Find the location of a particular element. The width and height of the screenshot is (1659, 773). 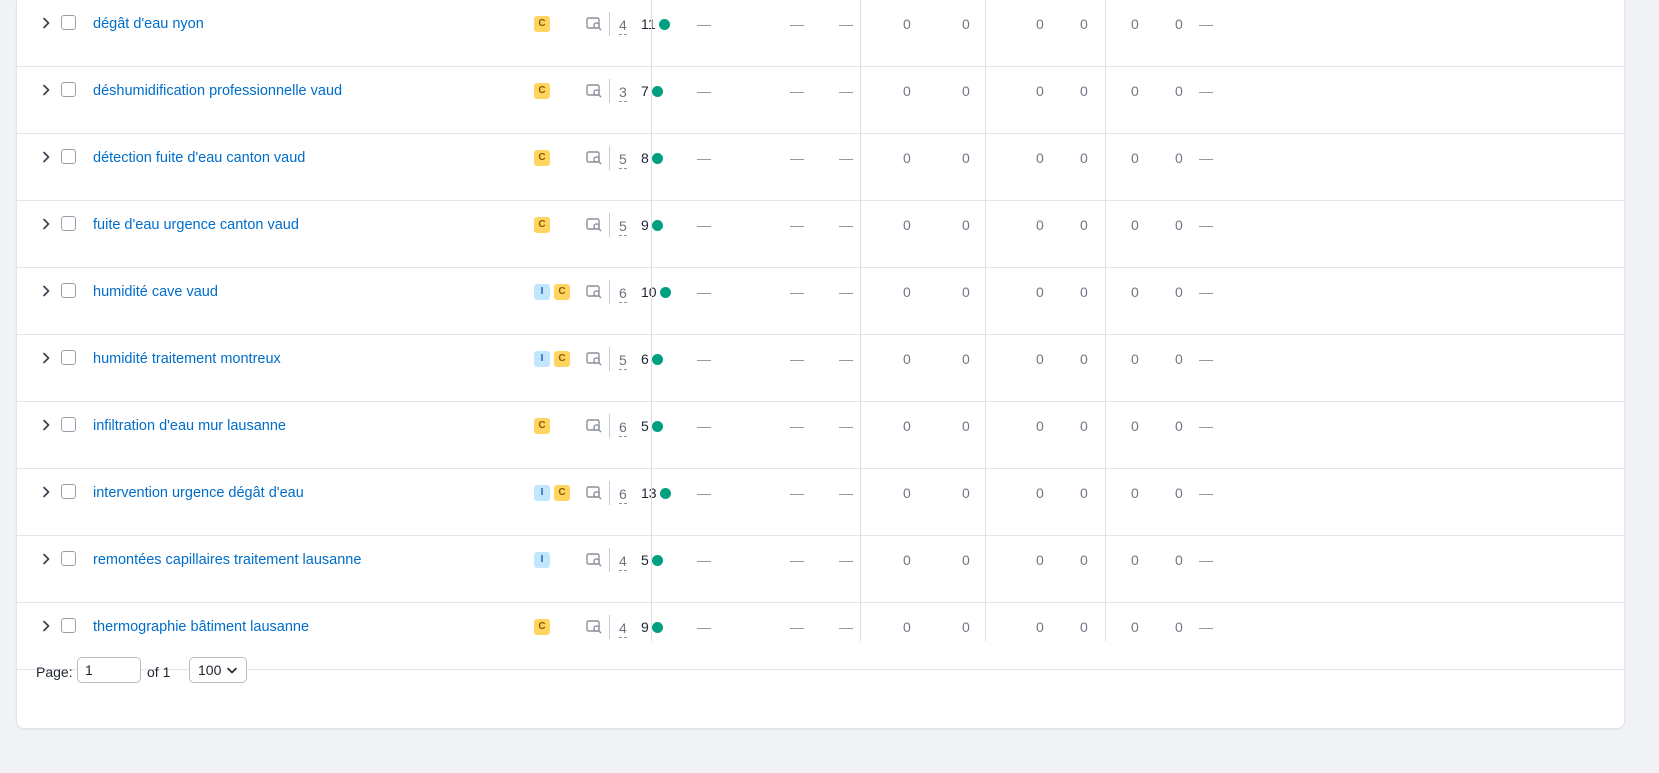

page-number-input is located at coordinates (109, 670).